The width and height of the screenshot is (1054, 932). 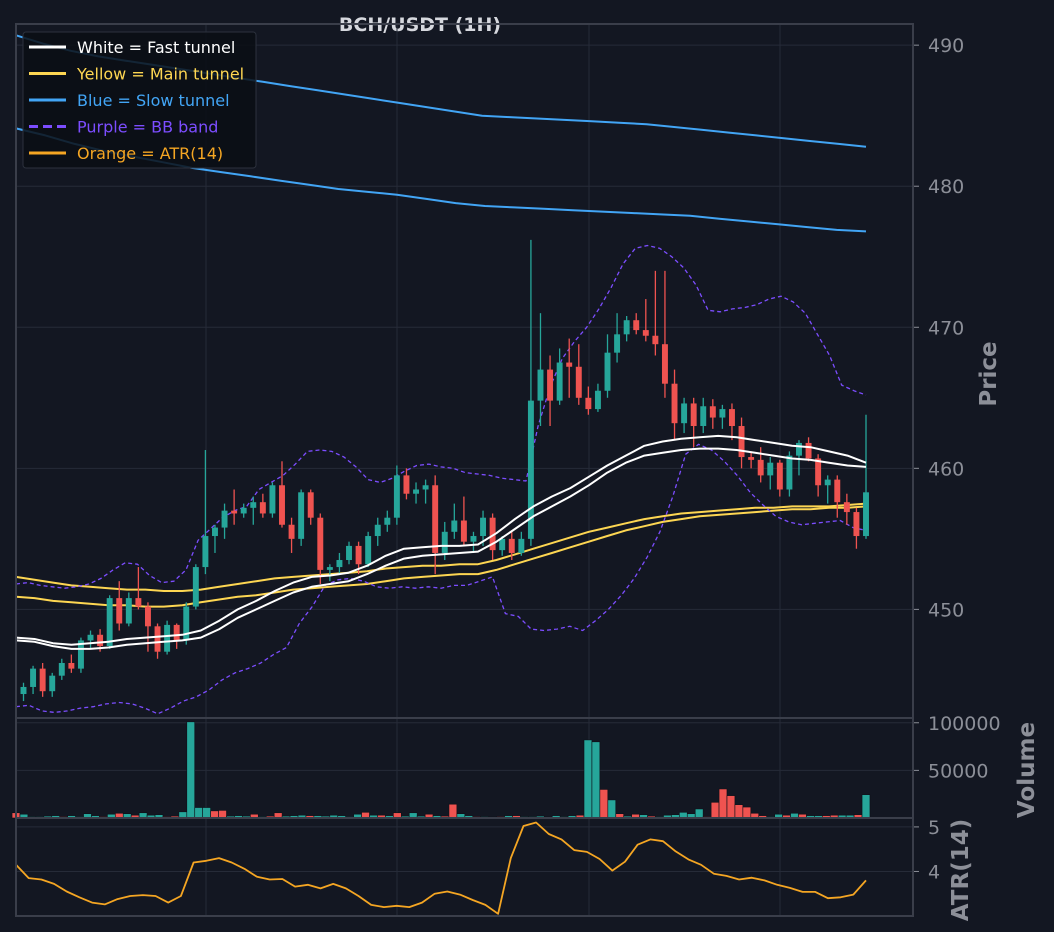 I want to click on price-tick-label: 490, so click(x=946, y=46).